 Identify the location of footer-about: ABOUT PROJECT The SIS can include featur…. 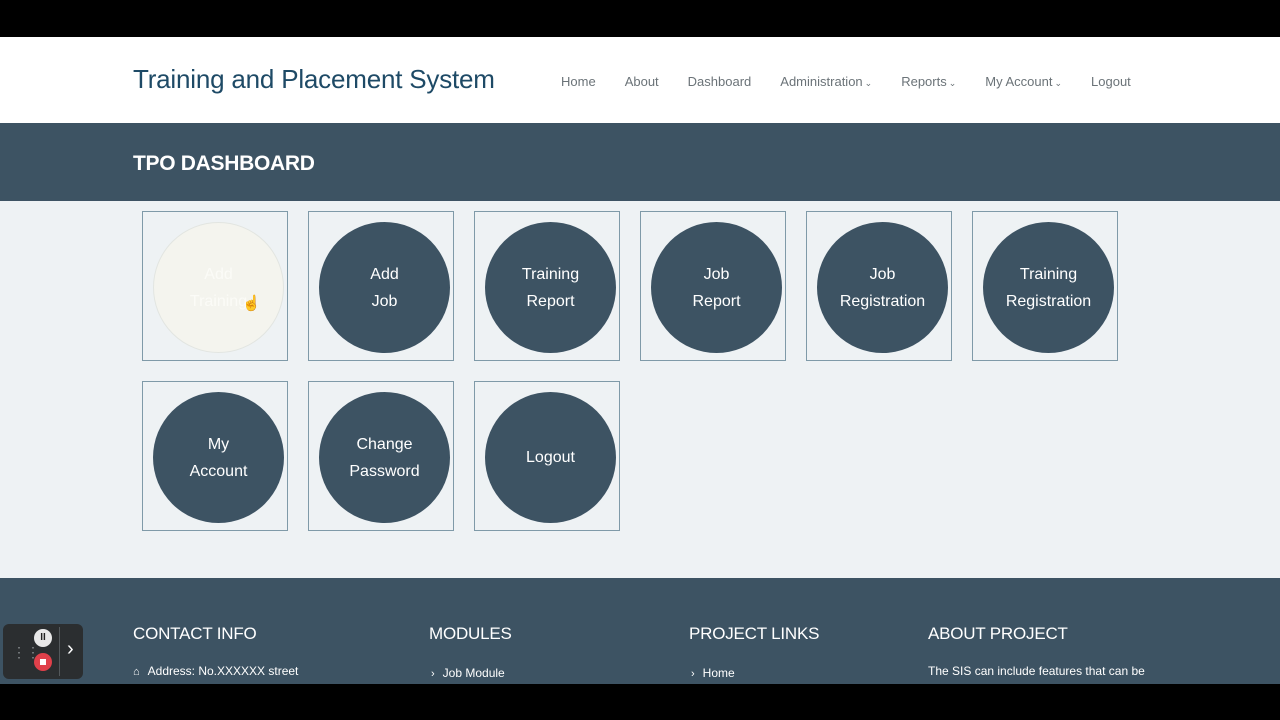
(1036, 651).